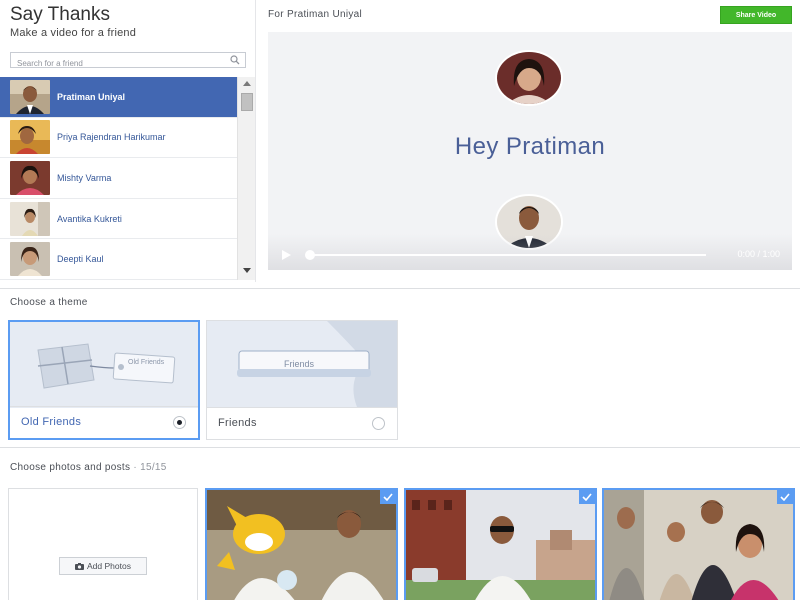  I want to click on friend-item-priya-rajendran-harikumar: Priya Rajendran Harikumar, so click(118, 138).